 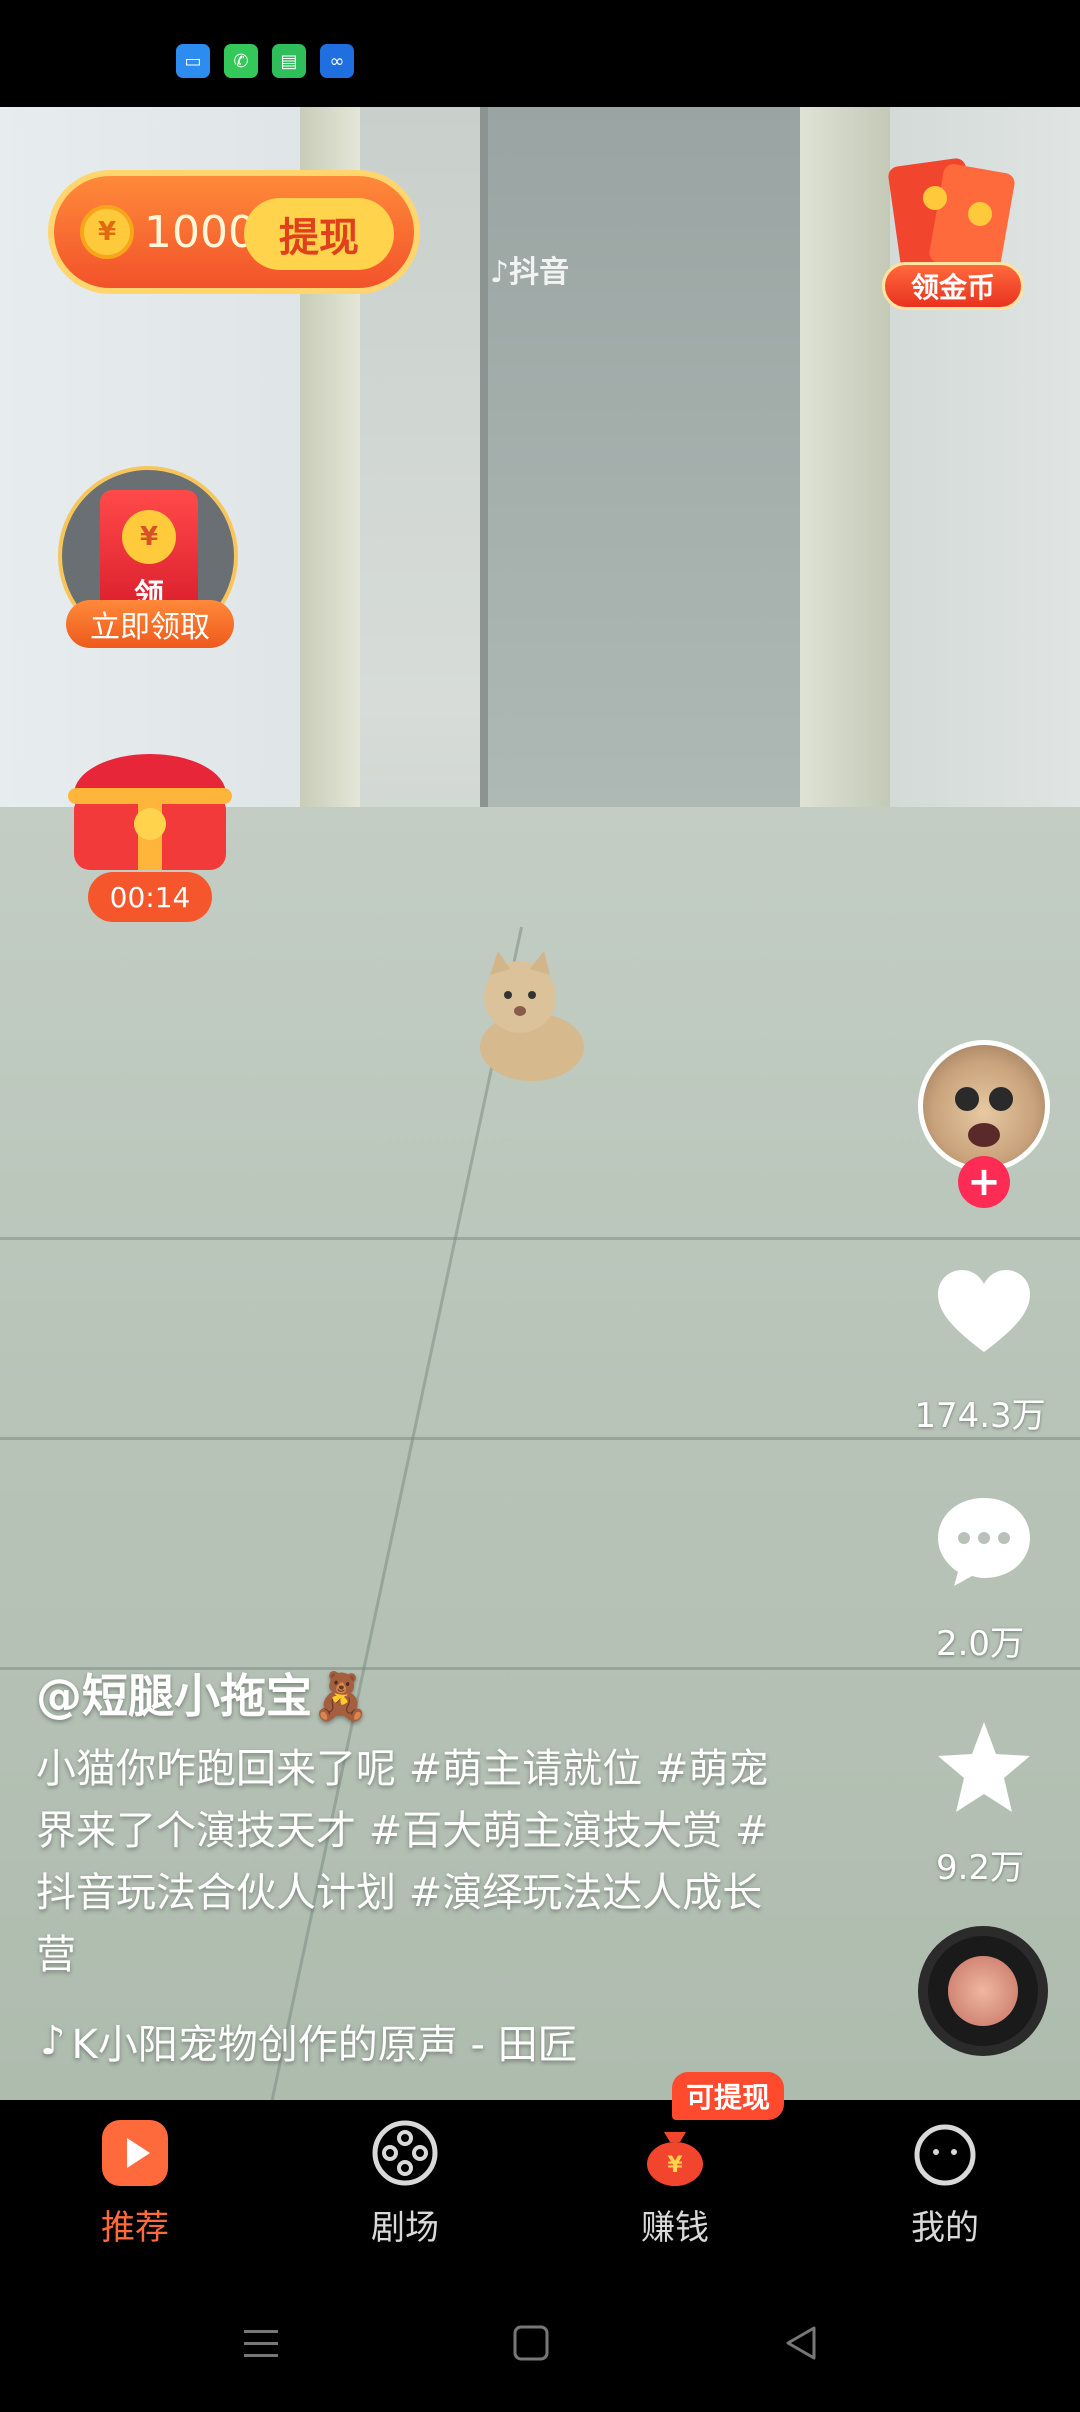 What do you see at coordinates (953, 286) in the screenshot?
I see `collect-coins-button: 领金币` at bounding box center [953, 286].